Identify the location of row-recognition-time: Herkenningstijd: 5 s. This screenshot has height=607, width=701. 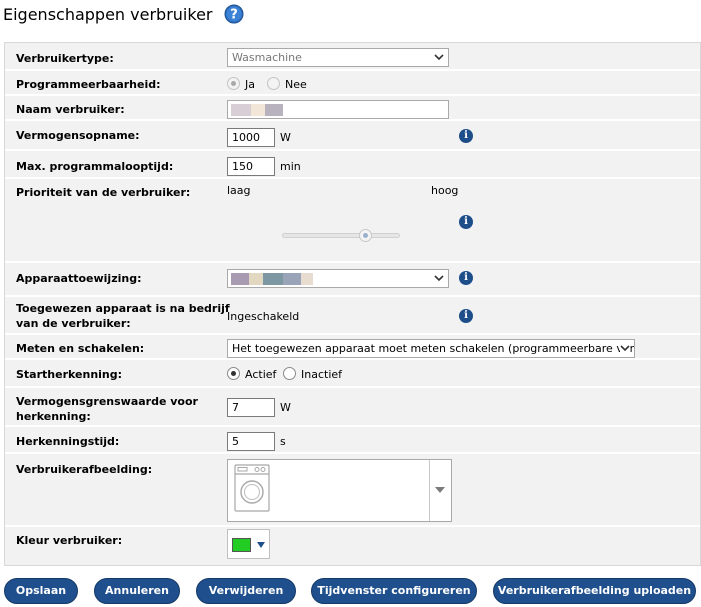
(352, 440).